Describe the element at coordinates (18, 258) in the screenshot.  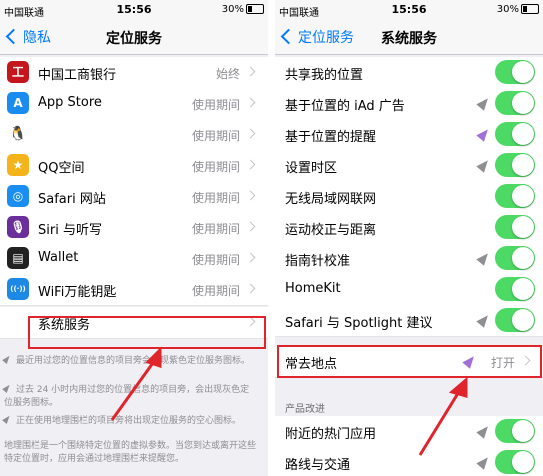
I see `wallet-icon: ▤` at that location.